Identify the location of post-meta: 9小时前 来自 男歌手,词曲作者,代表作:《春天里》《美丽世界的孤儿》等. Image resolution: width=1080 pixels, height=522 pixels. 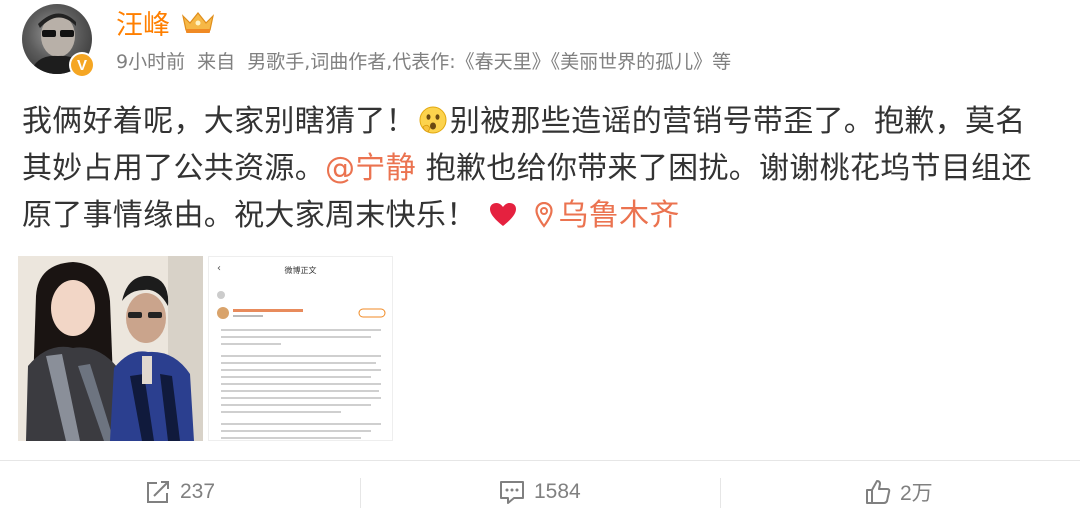
(426, 60).